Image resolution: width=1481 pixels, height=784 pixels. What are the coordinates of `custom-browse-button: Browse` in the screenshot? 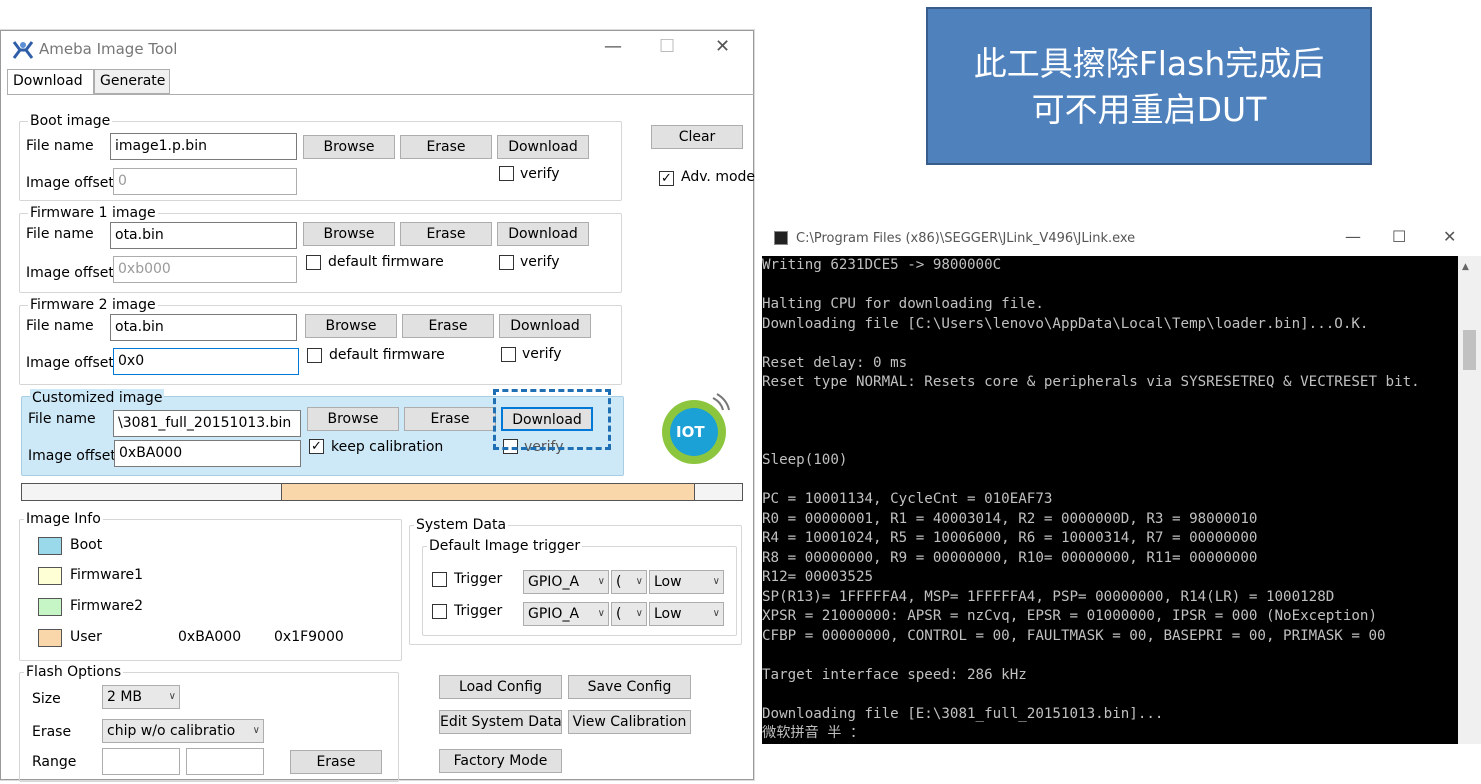 It's located at (353, 419).